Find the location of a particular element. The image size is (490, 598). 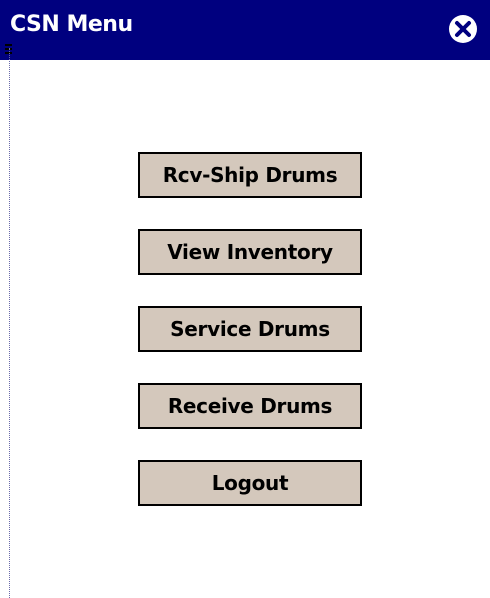

close-circle-icon is located at coordinates (463, 29).